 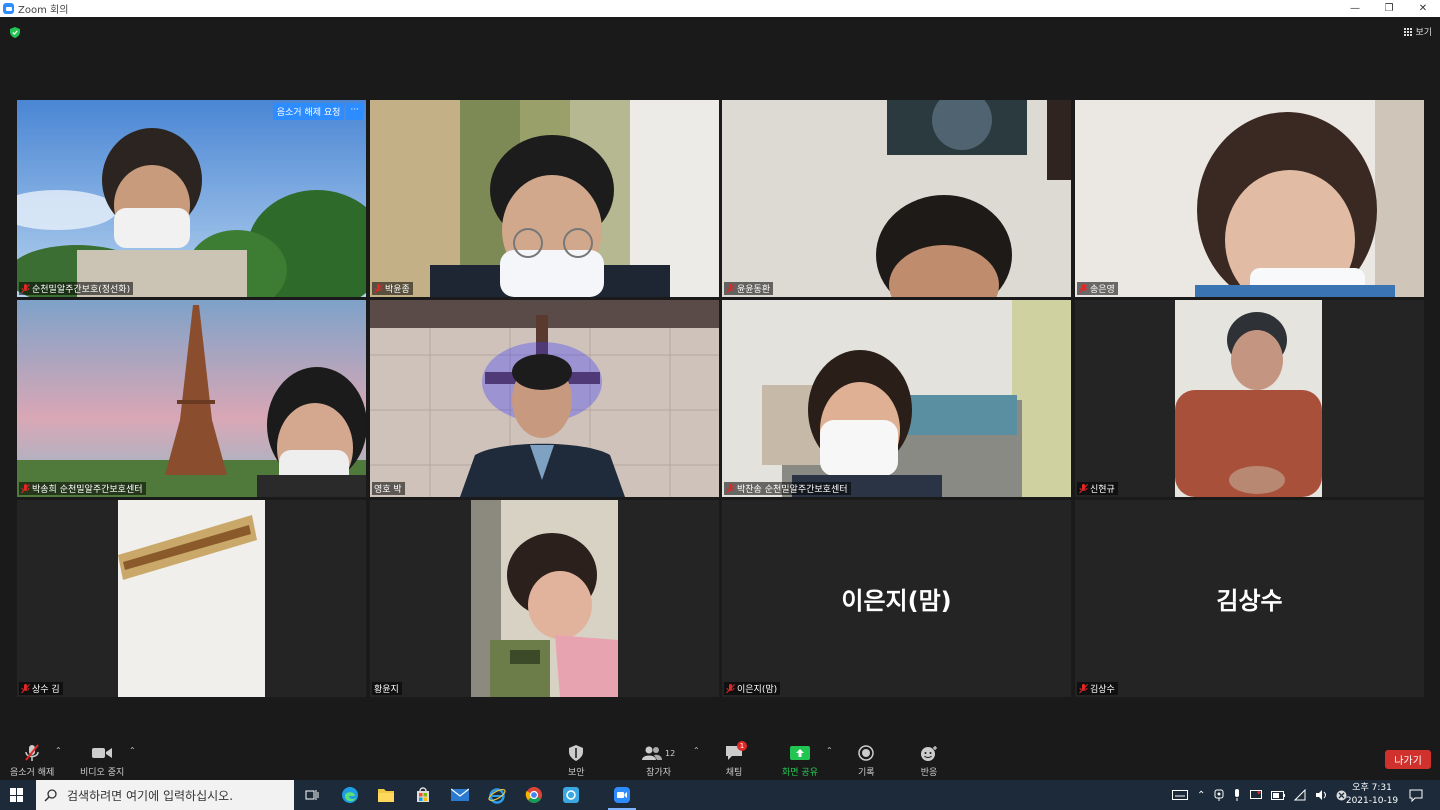 What do you see at coordinates (1389, 8) in the screenshot?
I see `restore-button: ❐` at bounding box center [1389, 8].